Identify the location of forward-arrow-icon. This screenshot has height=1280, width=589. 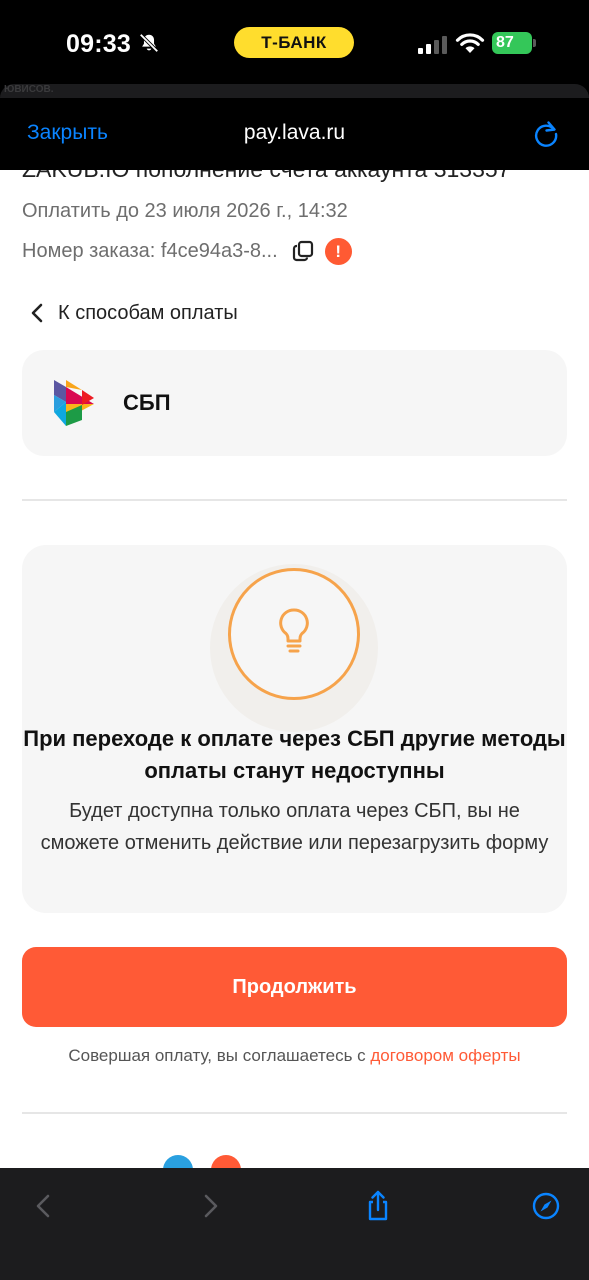
(210, 1206).